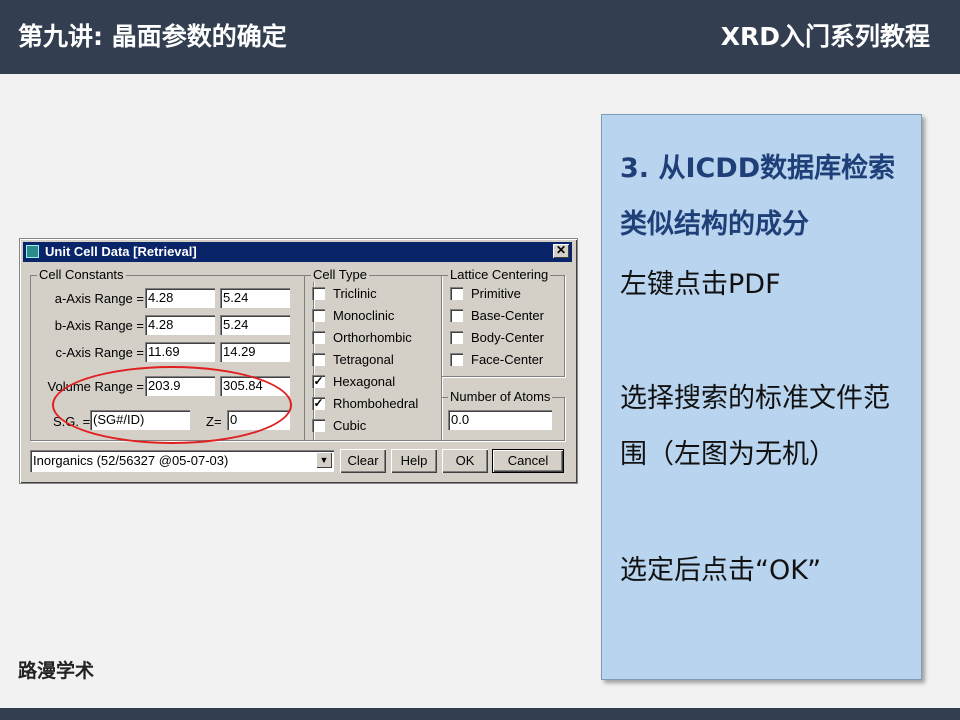 The image size is (960, 720). Describe the element at coordinates (528, 461) in the screenshot. I see `cancel-button: Cancel` at that location.